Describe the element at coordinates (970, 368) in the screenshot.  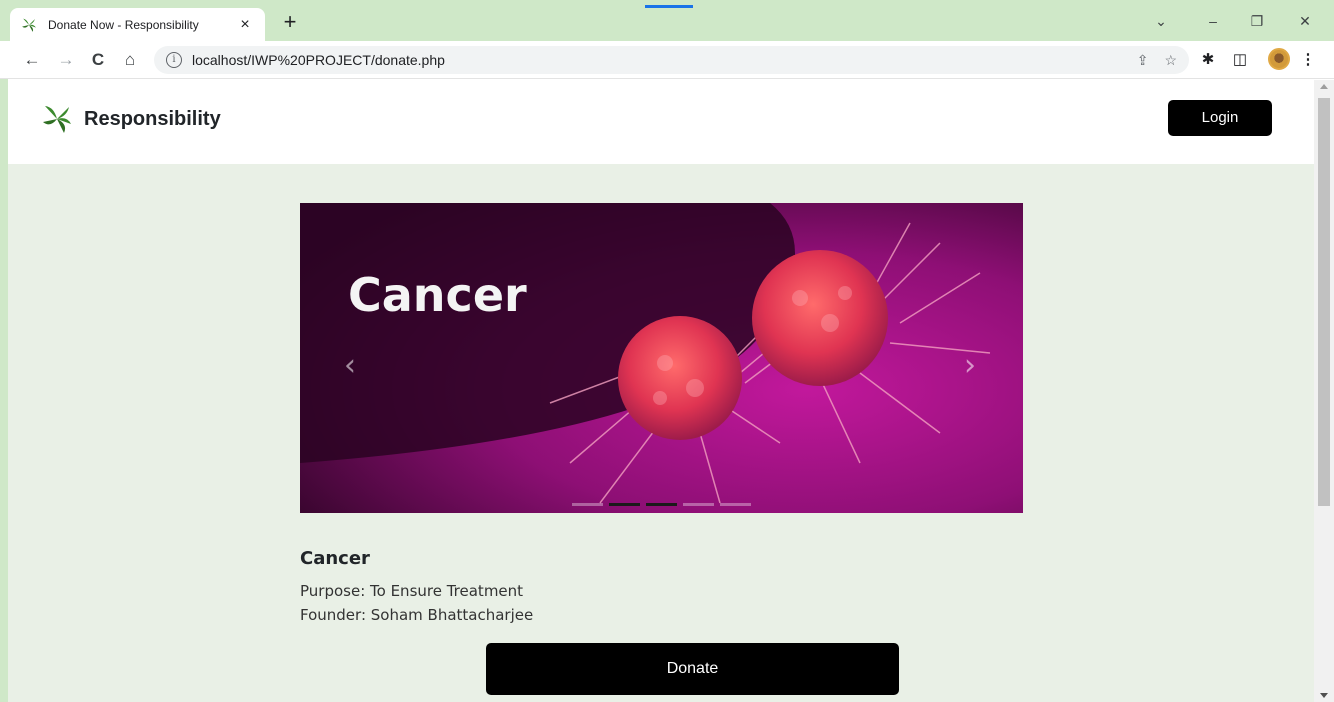
I see `carousel-next-icon: ›` at that location.